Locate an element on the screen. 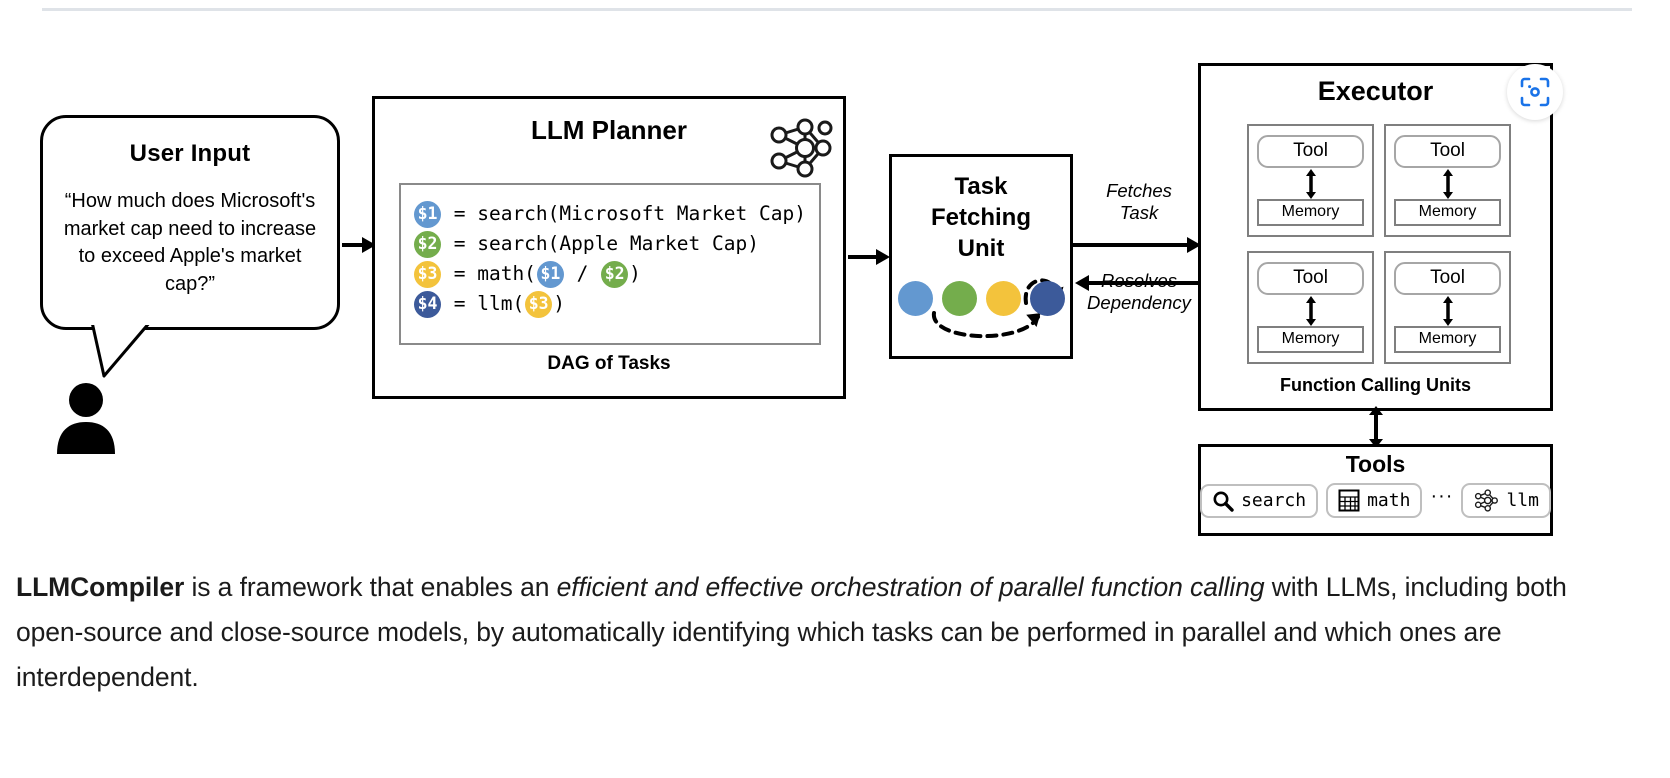 The image size is (1670, 778). arrow-executor-tools is located at coordinates (1376, 427).